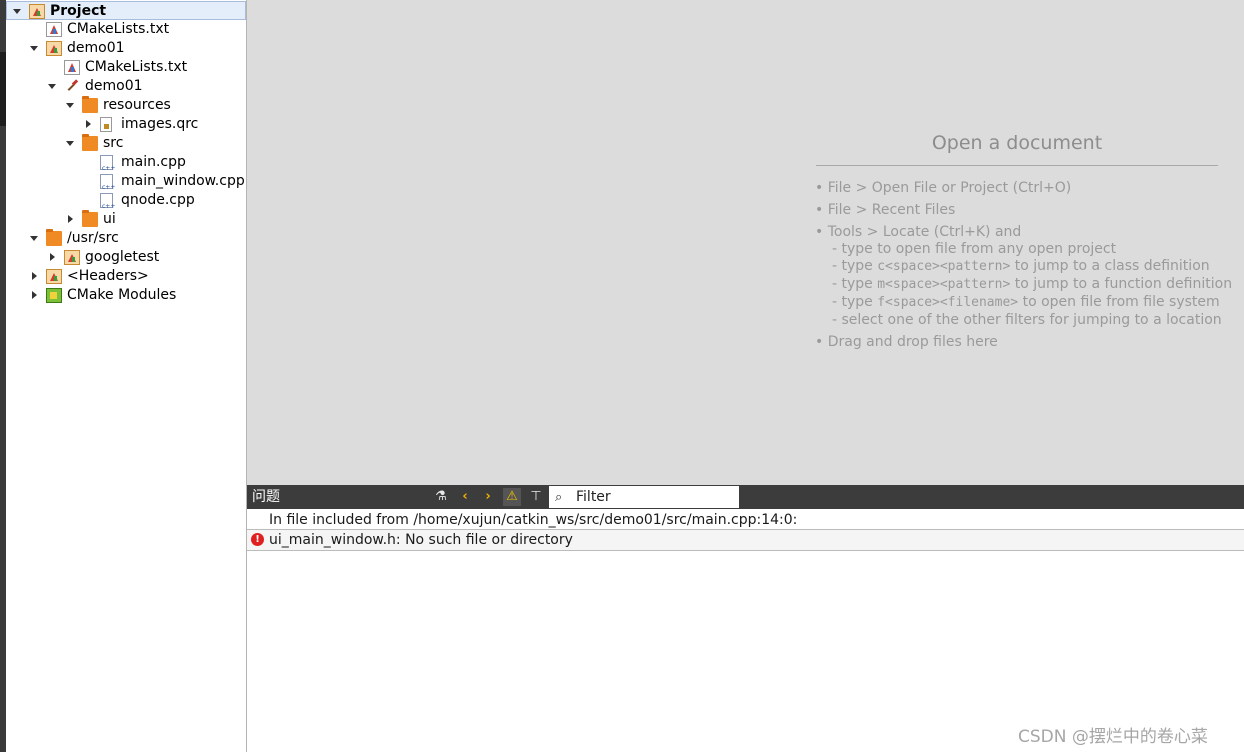 The height and width of the screenshot is (752, 1244). I want to click on hint-line: • Drag and drop files here, so click(906, 342).